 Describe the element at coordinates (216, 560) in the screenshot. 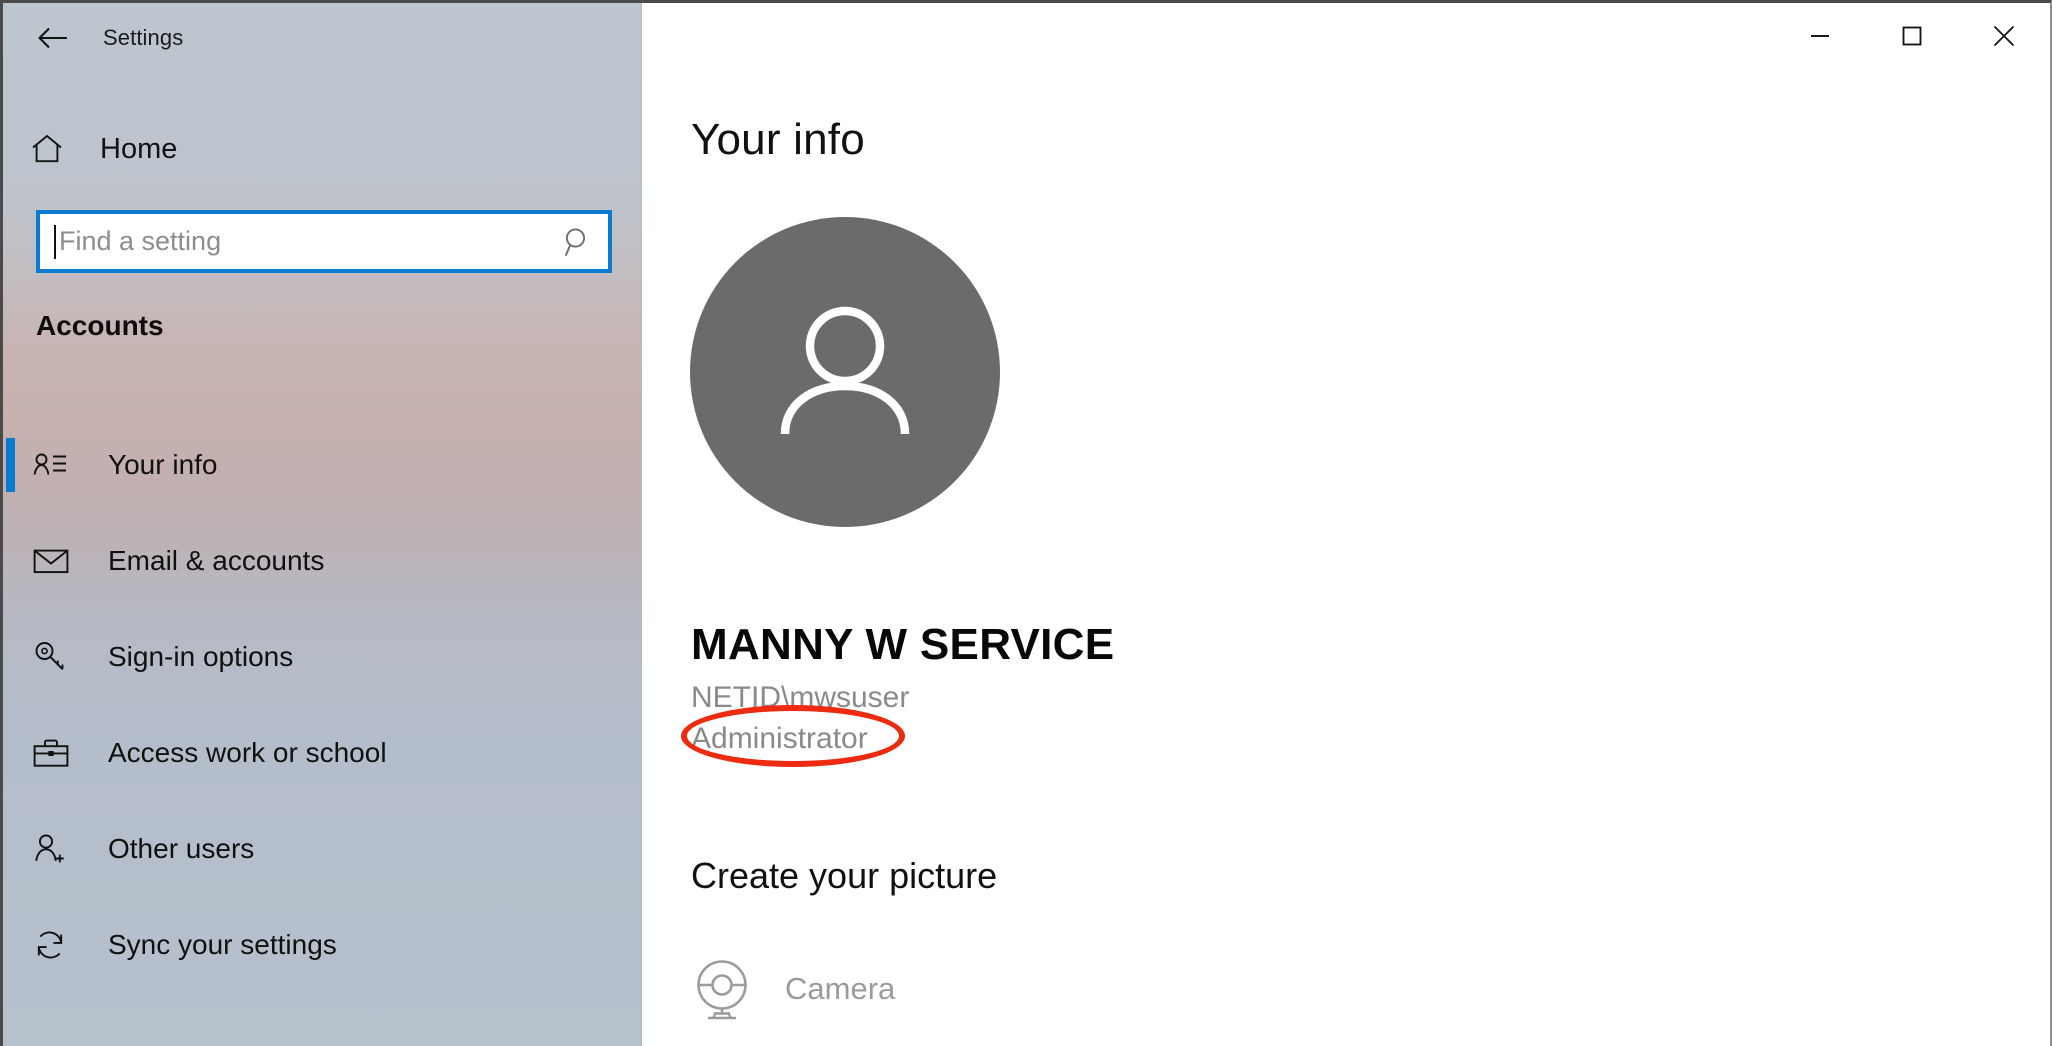

I see `sidebar-item-label: Email & accounts` at that location.